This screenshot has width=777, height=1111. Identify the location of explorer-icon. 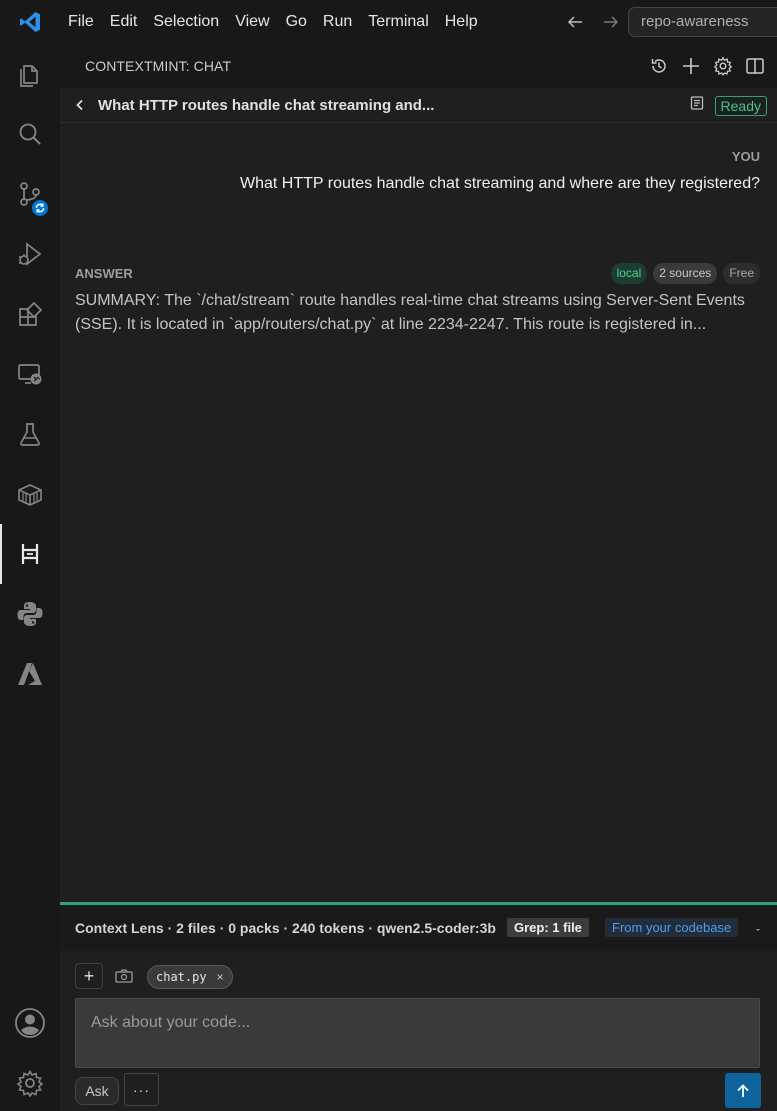
(30, 74).